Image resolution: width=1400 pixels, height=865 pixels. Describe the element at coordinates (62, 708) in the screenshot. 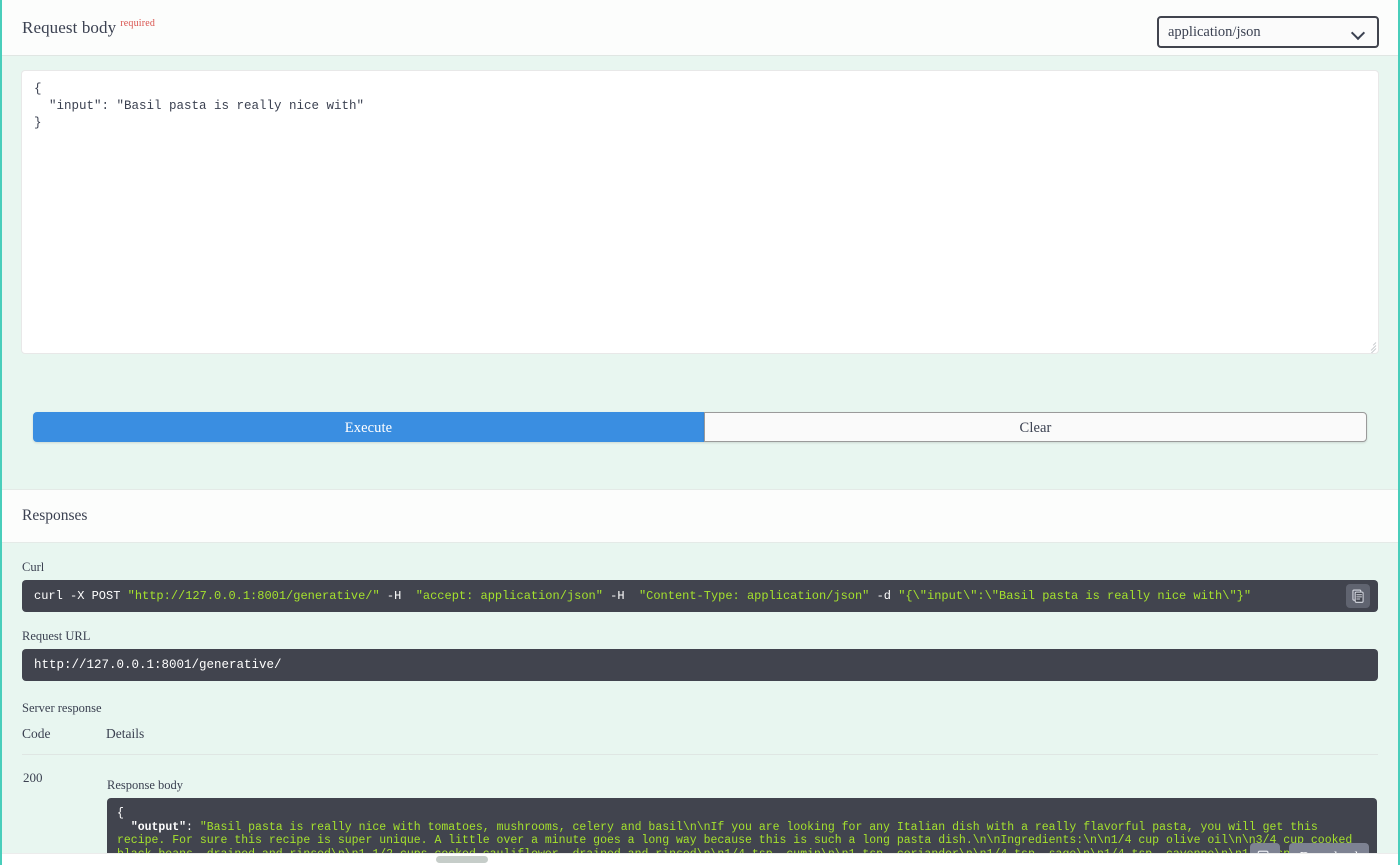

I see `server-response-label: Server response` at that location.